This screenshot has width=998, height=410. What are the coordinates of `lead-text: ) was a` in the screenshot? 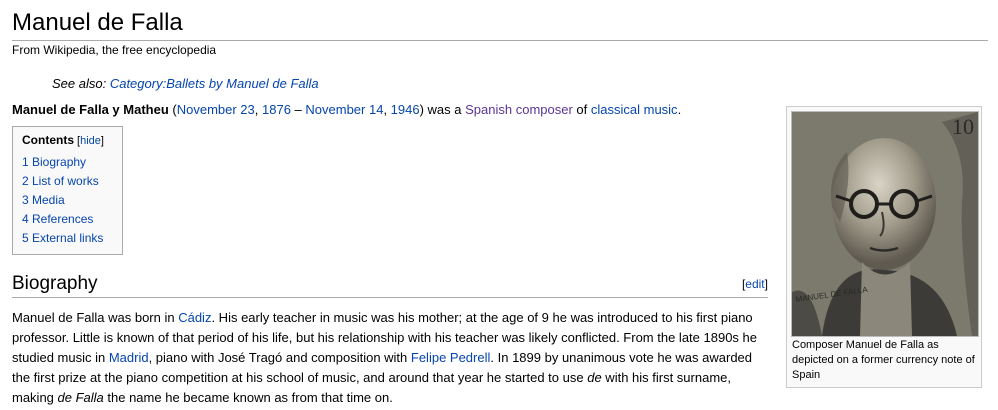 It's located at (442, 109).